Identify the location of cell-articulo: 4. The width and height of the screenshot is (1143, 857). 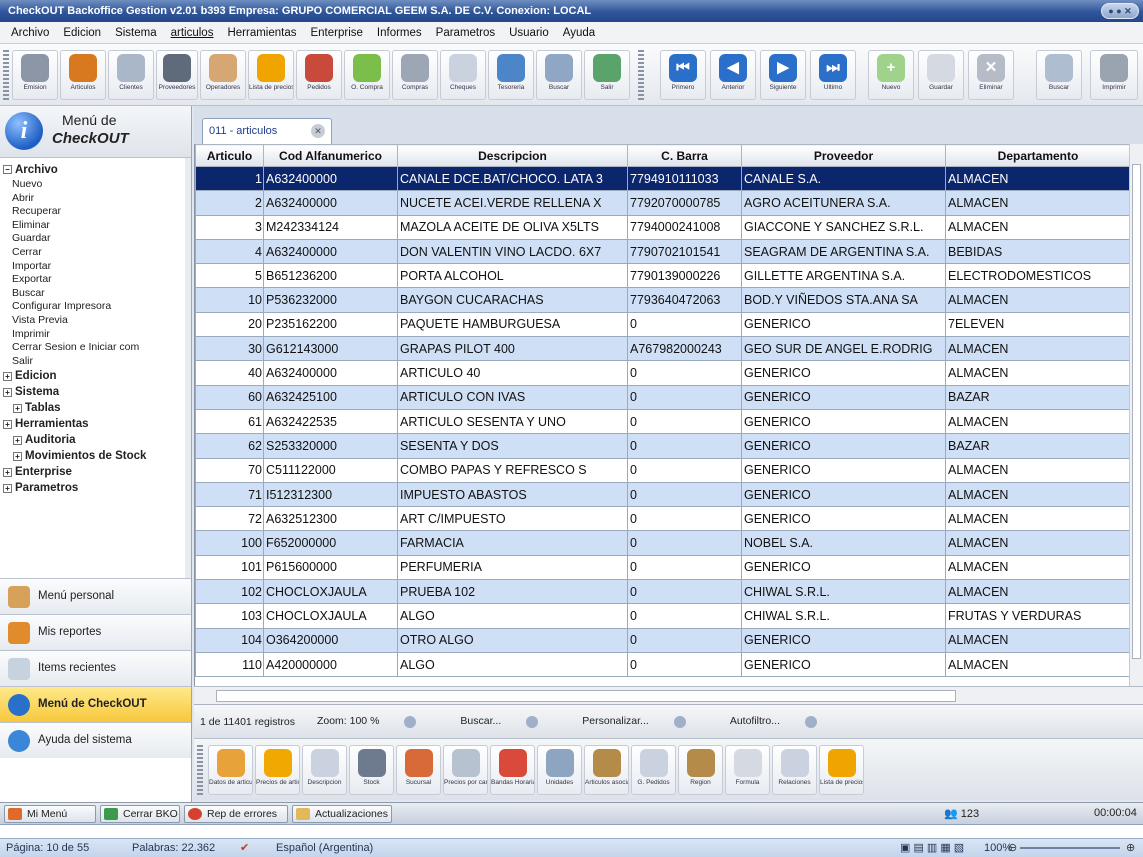
(229, 251).